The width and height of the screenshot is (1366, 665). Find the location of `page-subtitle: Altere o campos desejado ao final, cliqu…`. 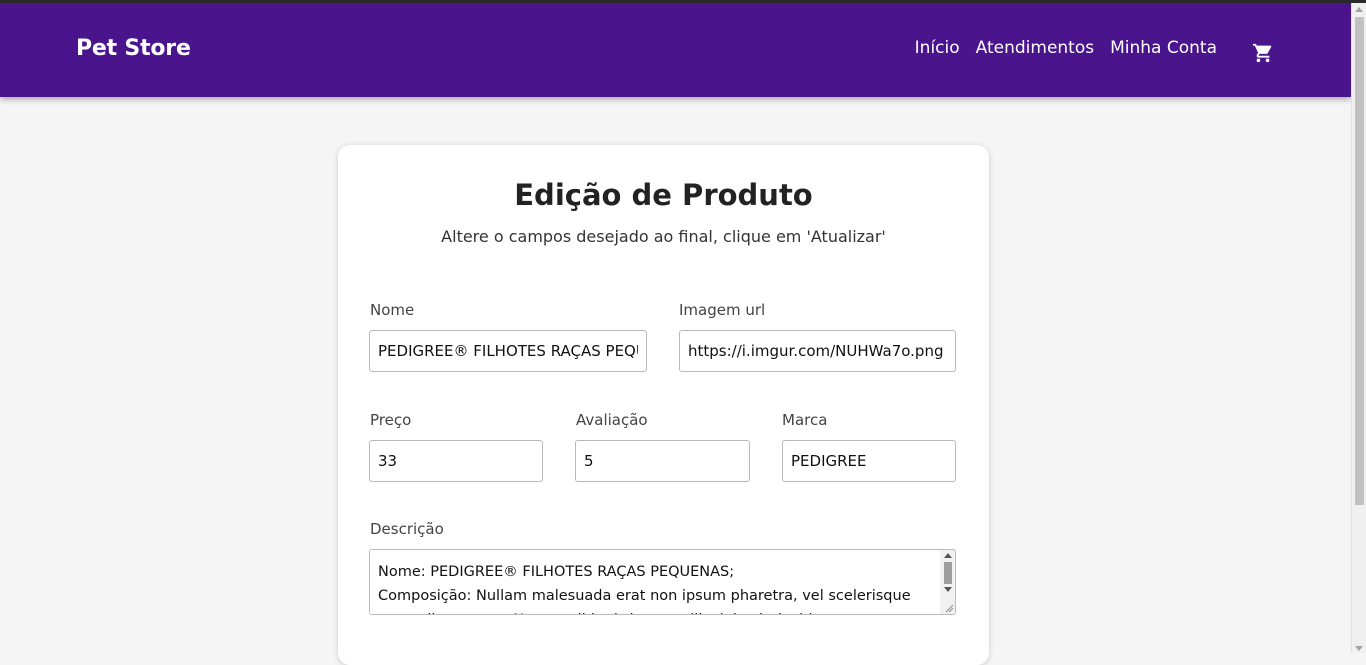

page-subtitle: Altere o campos desejado ao final, cliqu… is located at coordinates (663, 236).